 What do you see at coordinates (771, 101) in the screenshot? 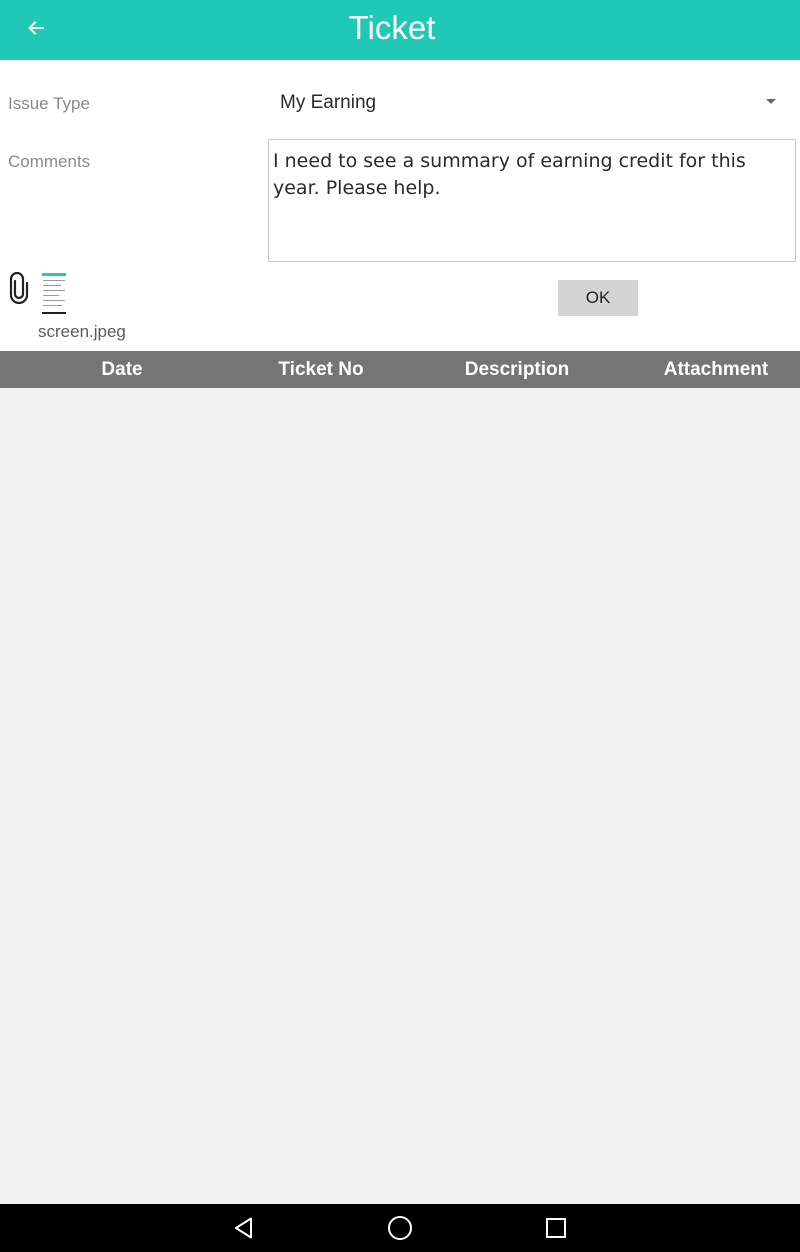
I see `dropdown-arrow-icon` at bounding box center [771, 101].